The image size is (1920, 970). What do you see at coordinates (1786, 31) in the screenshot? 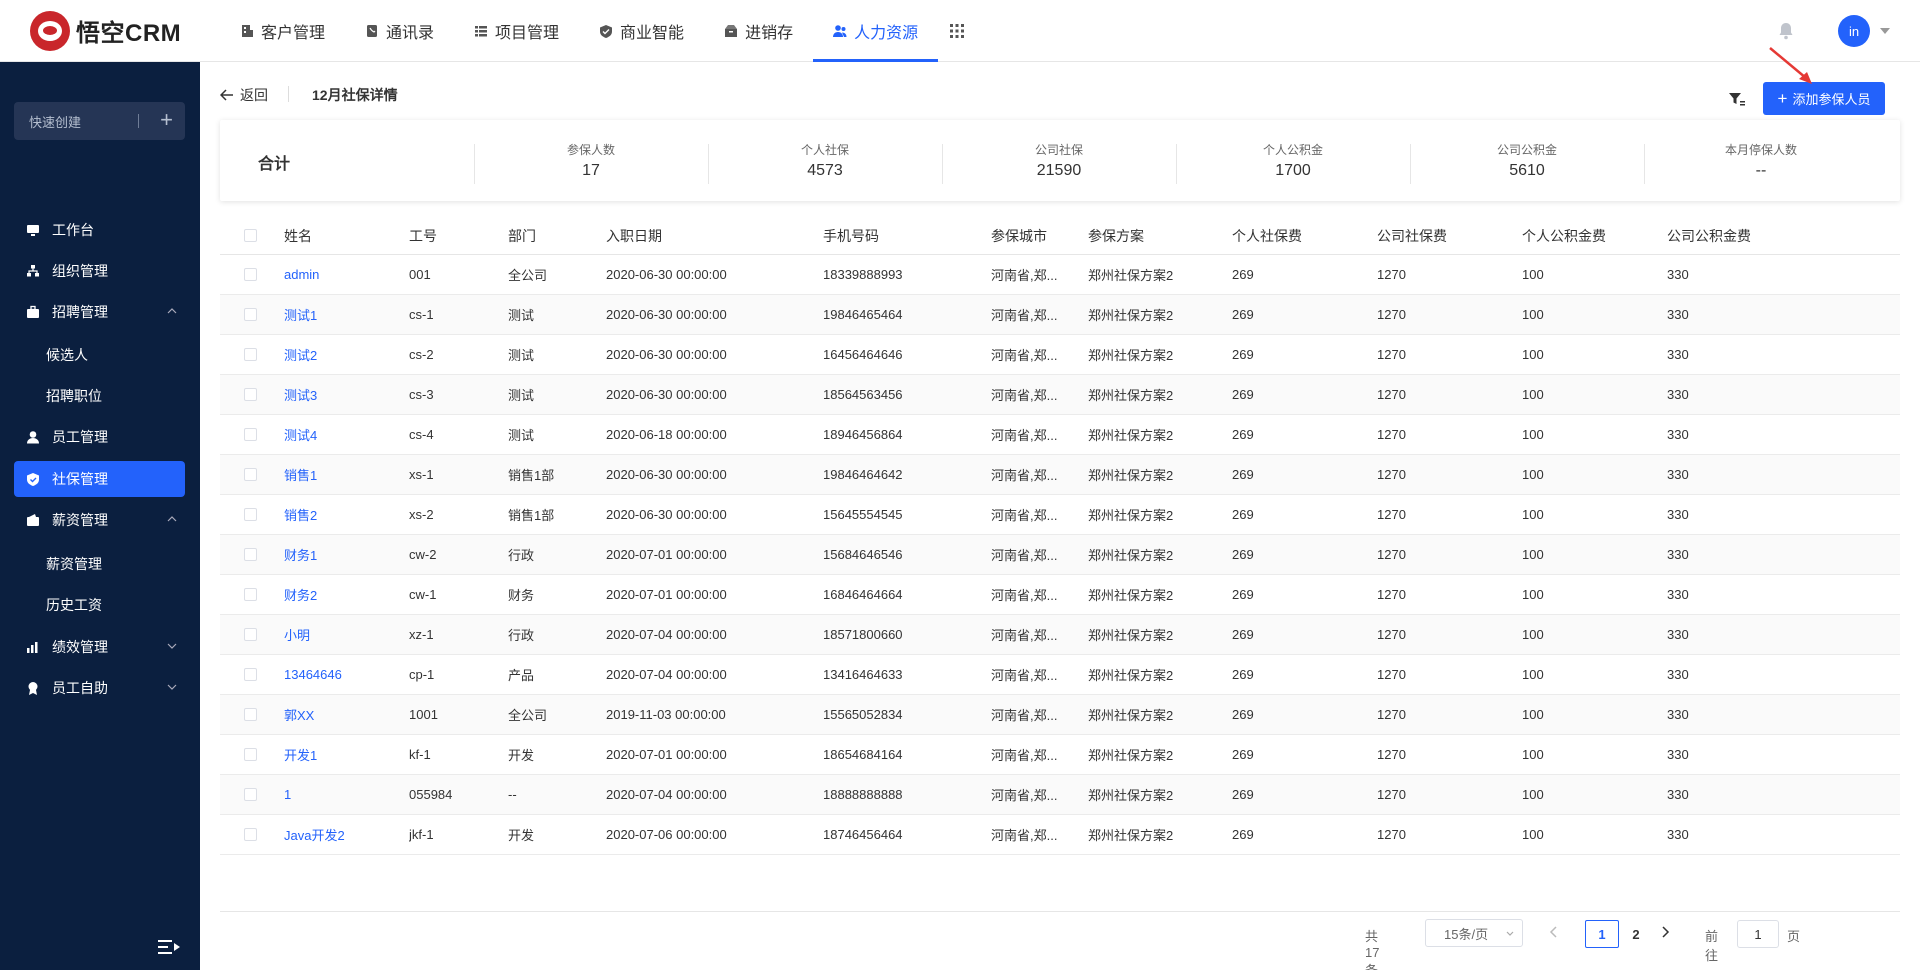
I see `bell-icon` at bounding box center [1786, 31].